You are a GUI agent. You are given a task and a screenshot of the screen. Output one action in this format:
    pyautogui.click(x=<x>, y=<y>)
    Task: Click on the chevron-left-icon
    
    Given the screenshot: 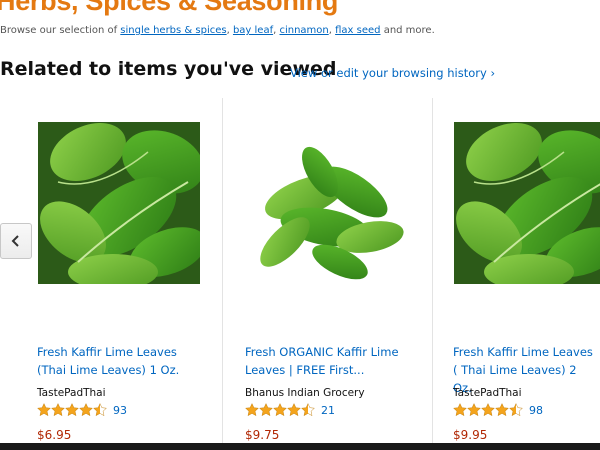 What is the action you would take?
    pyautogui.click(x=15, y=241)
    